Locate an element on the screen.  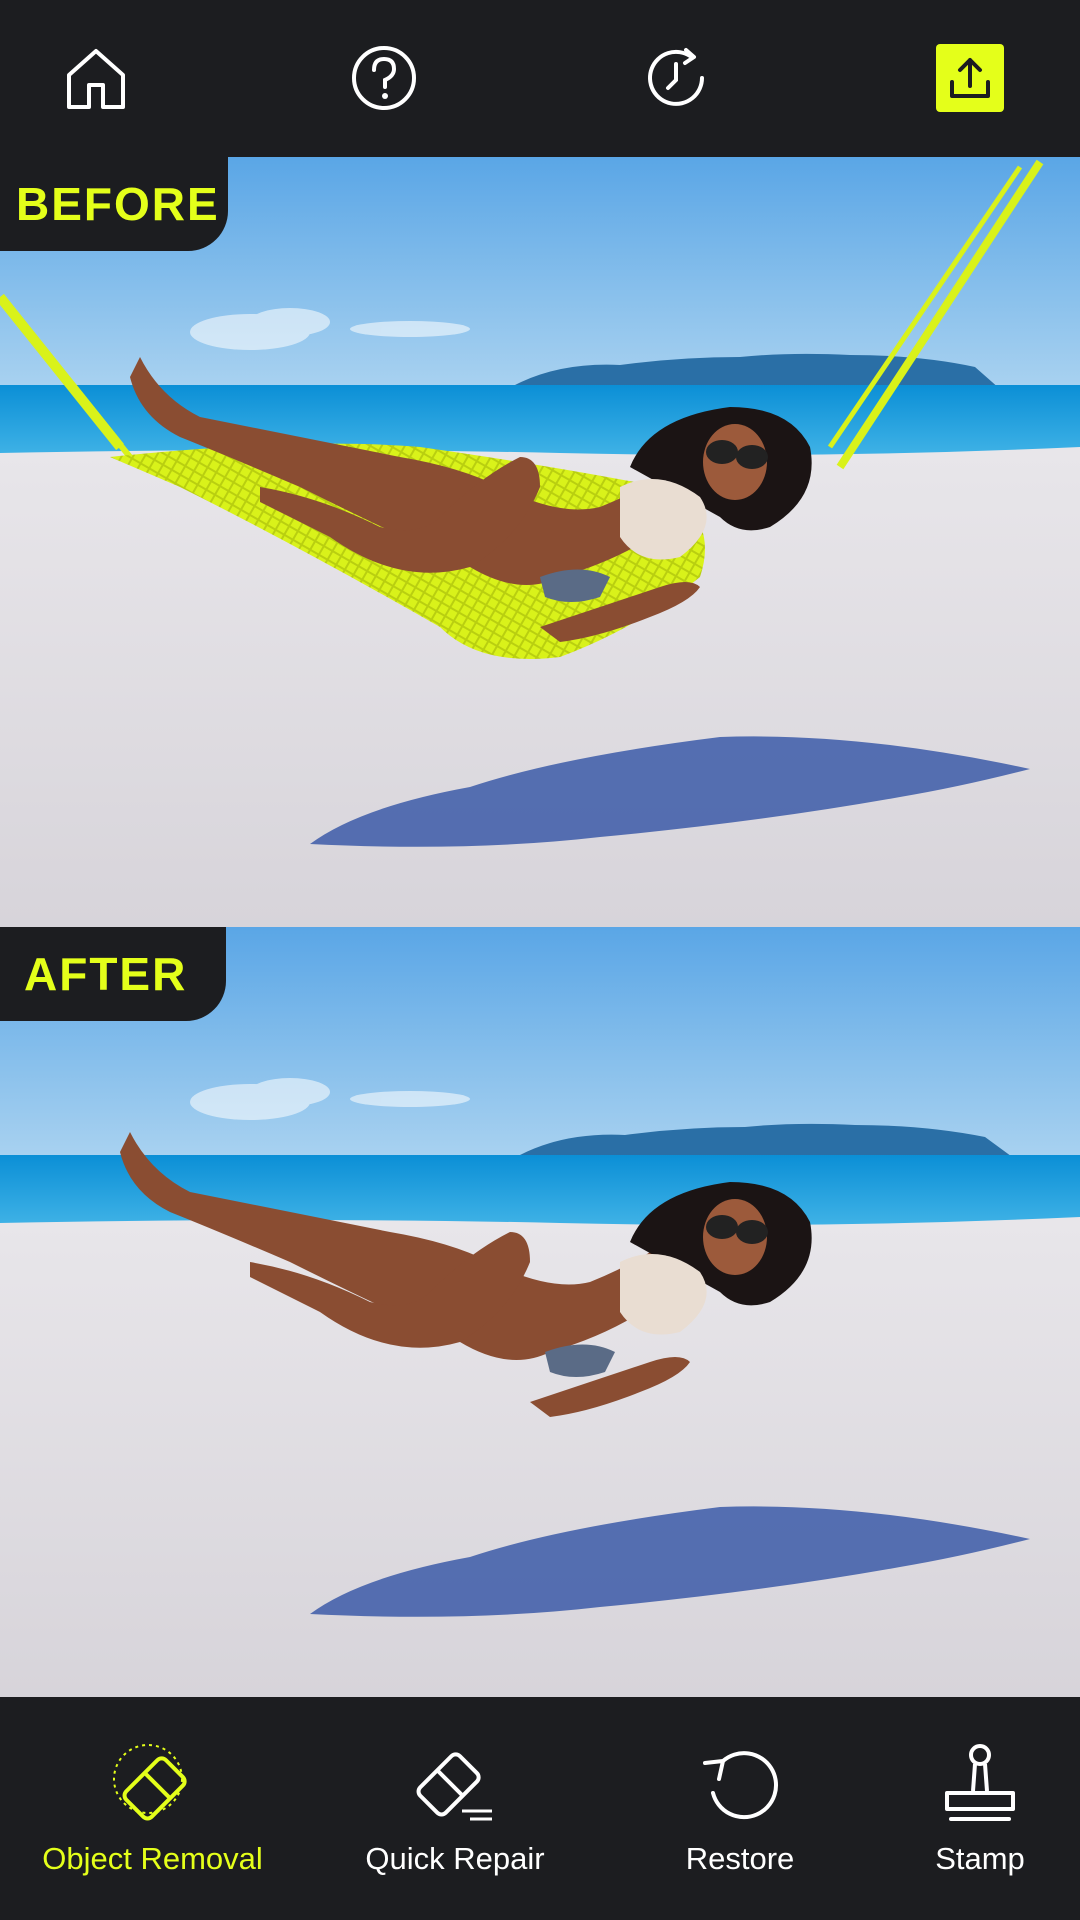
tool-label: Stamp is located at coordinates (980, 1858).